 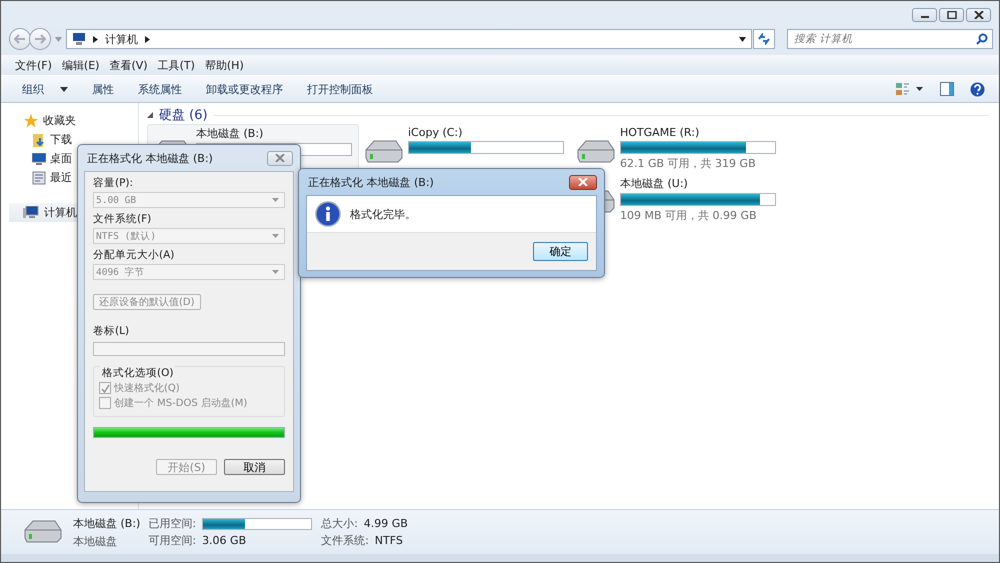 I want to click on field-label: 分配单元大小(A), so click(x=134, y=255).